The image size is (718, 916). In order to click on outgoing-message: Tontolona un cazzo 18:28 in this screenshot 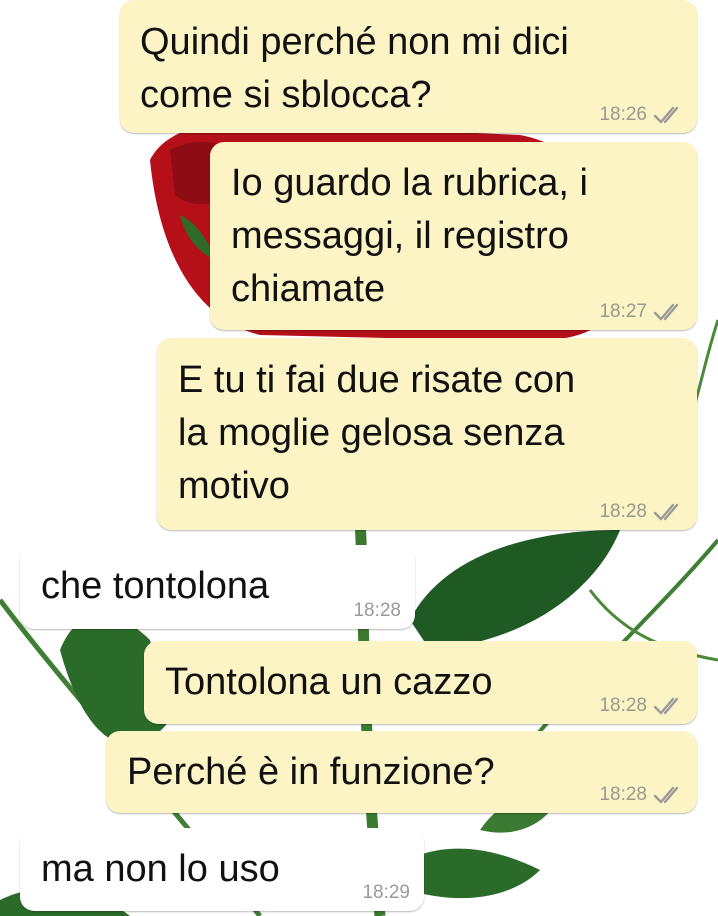, I will do `click(420, 682)`.